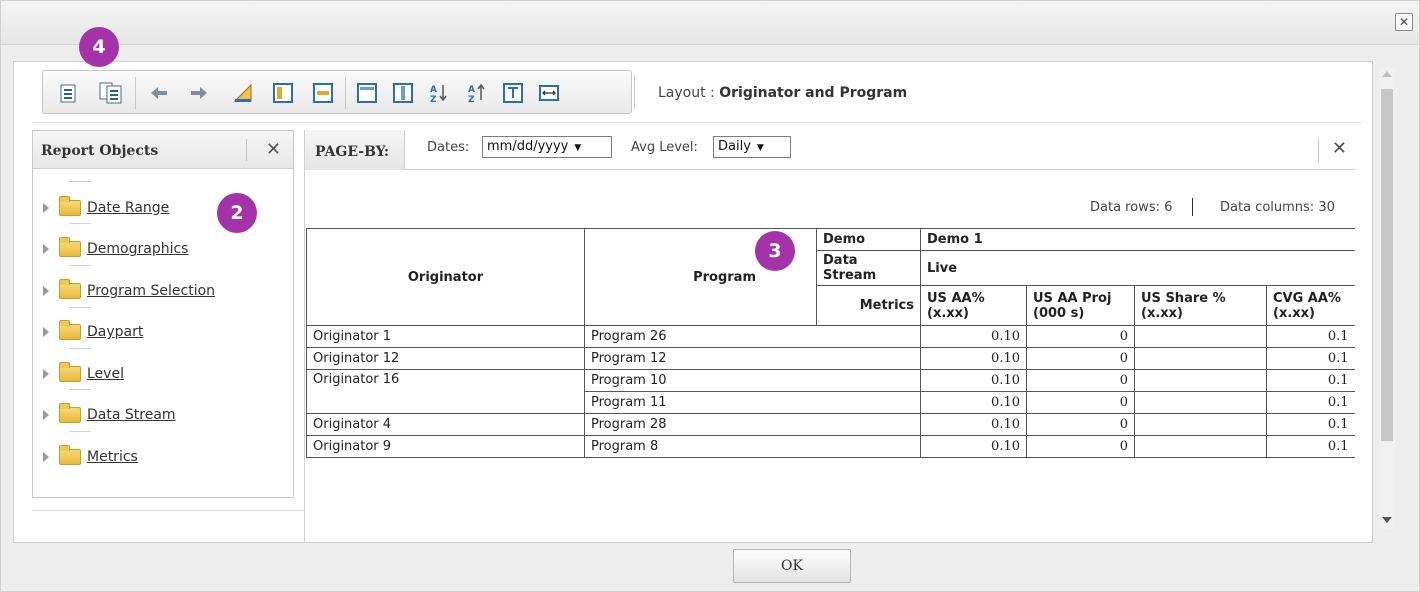 The width and height of the screenshot is (1420, 592). What do you see at coordinates (1404, 22) in the screenshot?
I see `dialog-close-button: ✕` at bounding box center [1404, 22].